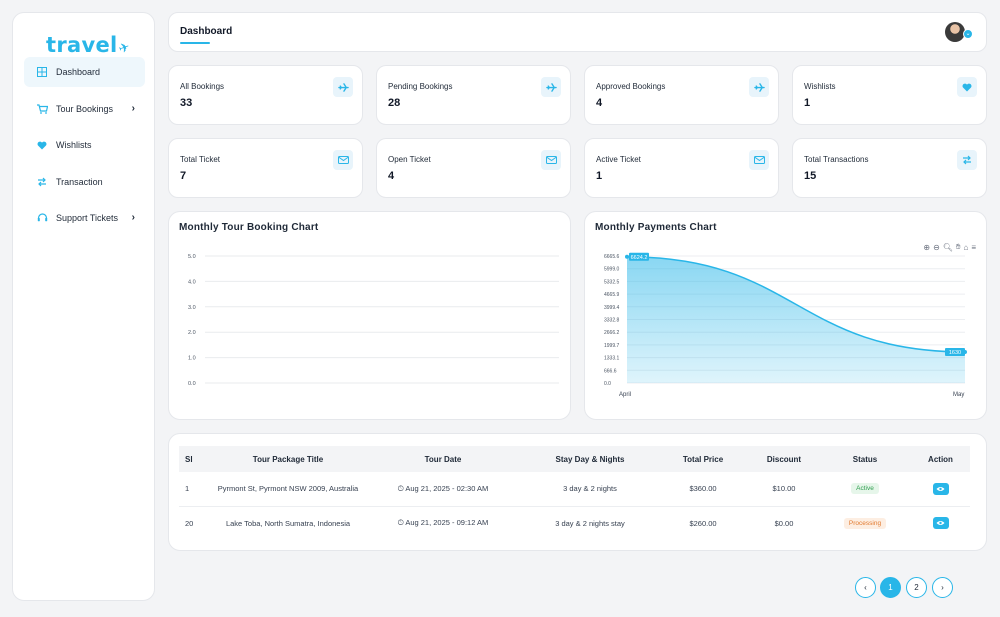 This screenshot has width=1000, height=617. Describe the element at coordinates (186, 103) in the screenshot. I see `stat-value: 33` at that location.